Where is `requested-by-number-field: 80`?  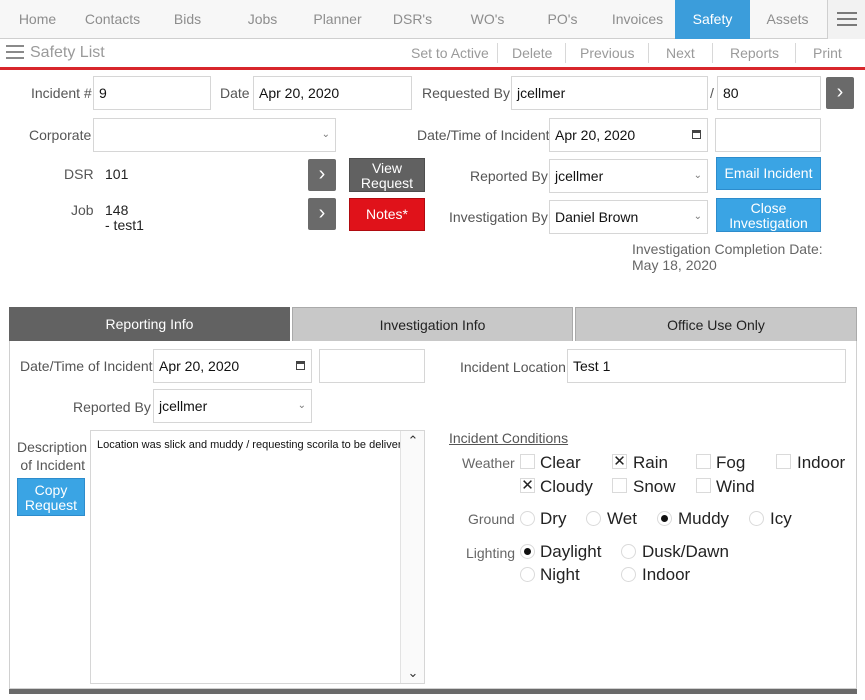 requested-by-number-field: 80 is located at coordinates (769, 93).